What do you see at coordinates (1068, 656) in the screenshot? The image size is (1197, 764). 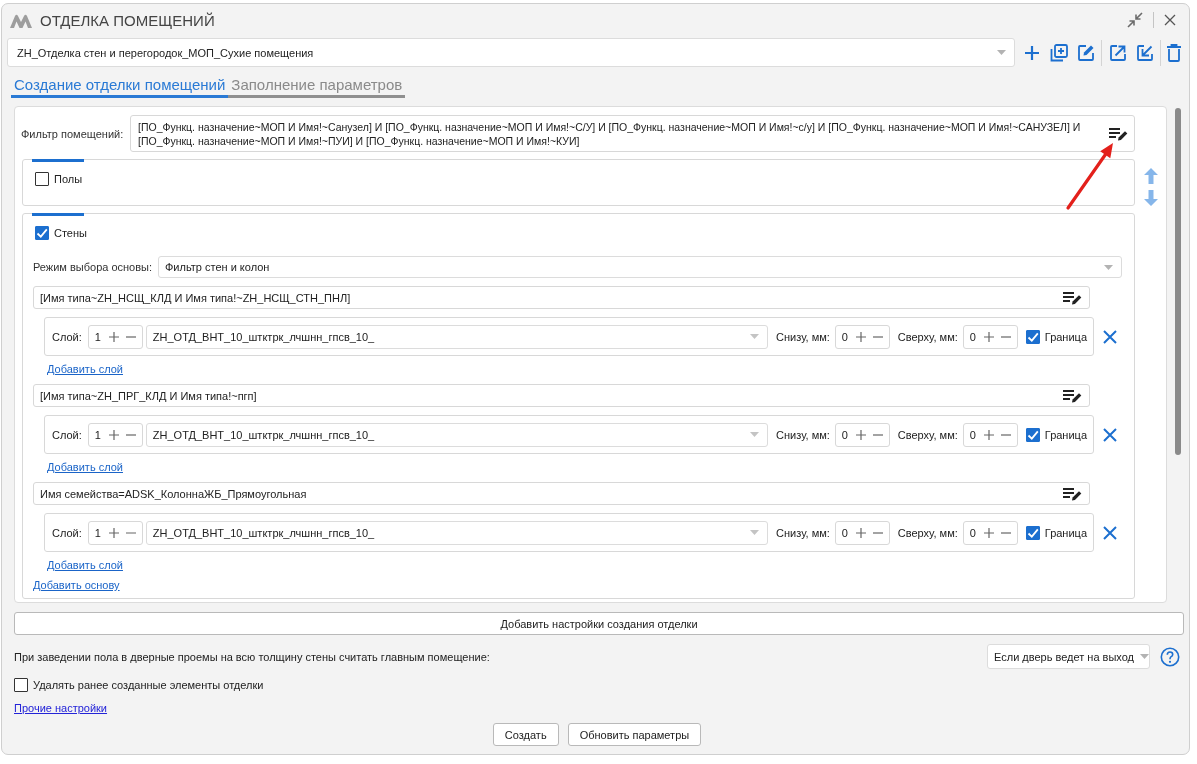 I see `main-room-dropdown: Если дверь ведет на выход` at bounding box center [1068, 656].